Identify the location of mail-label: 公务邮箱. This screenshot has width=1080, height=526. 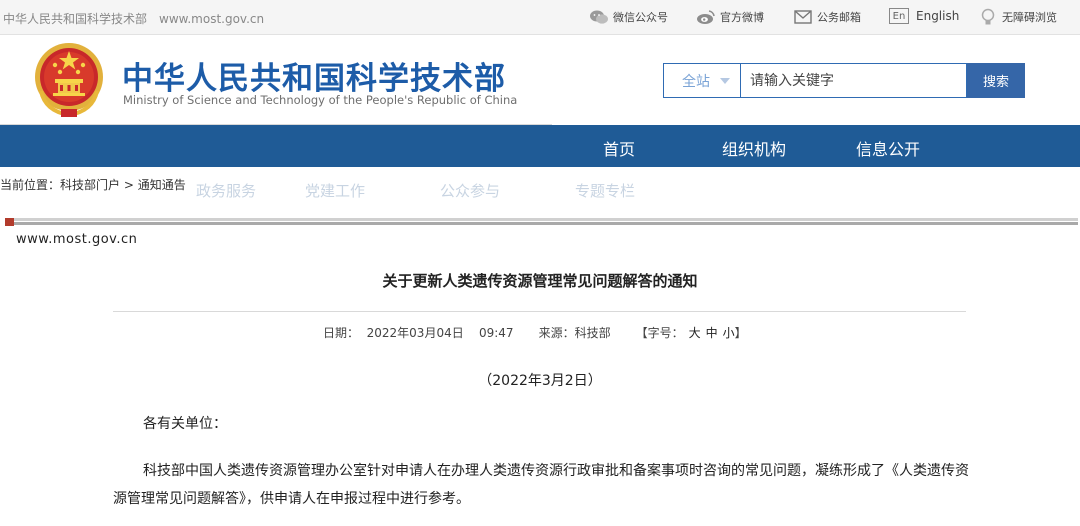
(839, 17).